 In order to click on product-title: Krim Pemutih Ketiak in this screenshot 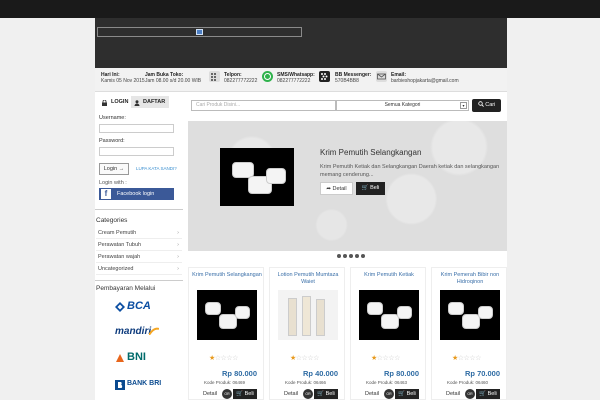, I will do `click(389, 275)`.